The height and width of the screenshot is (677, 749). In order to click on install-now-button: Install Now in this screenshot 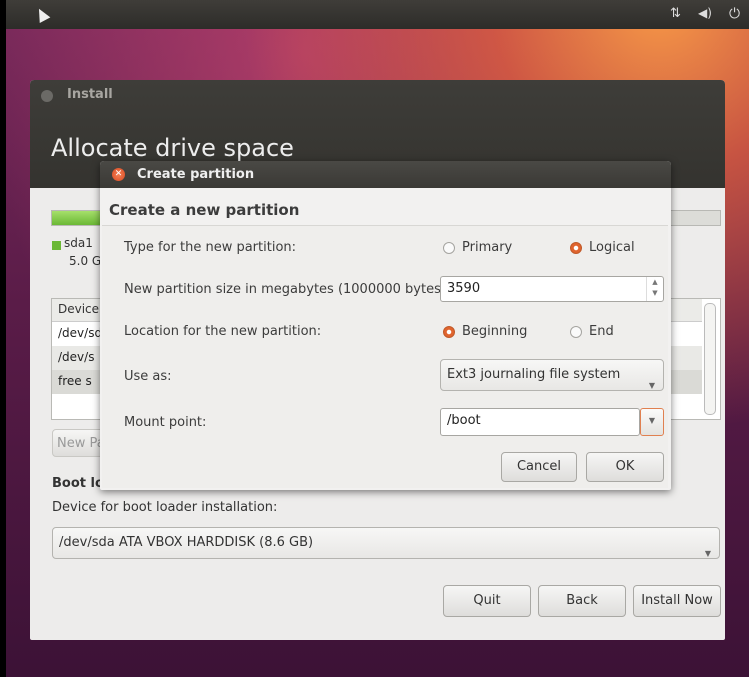, I will do `click(677, 601)`.